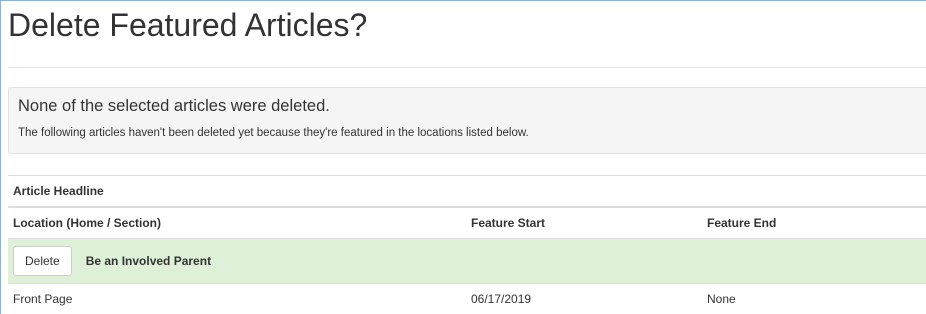 Image resolution: width=926 pixels, height=314 pixels. I want to click on article-row: Delete Be an Involved Parent, so click(467, 261).